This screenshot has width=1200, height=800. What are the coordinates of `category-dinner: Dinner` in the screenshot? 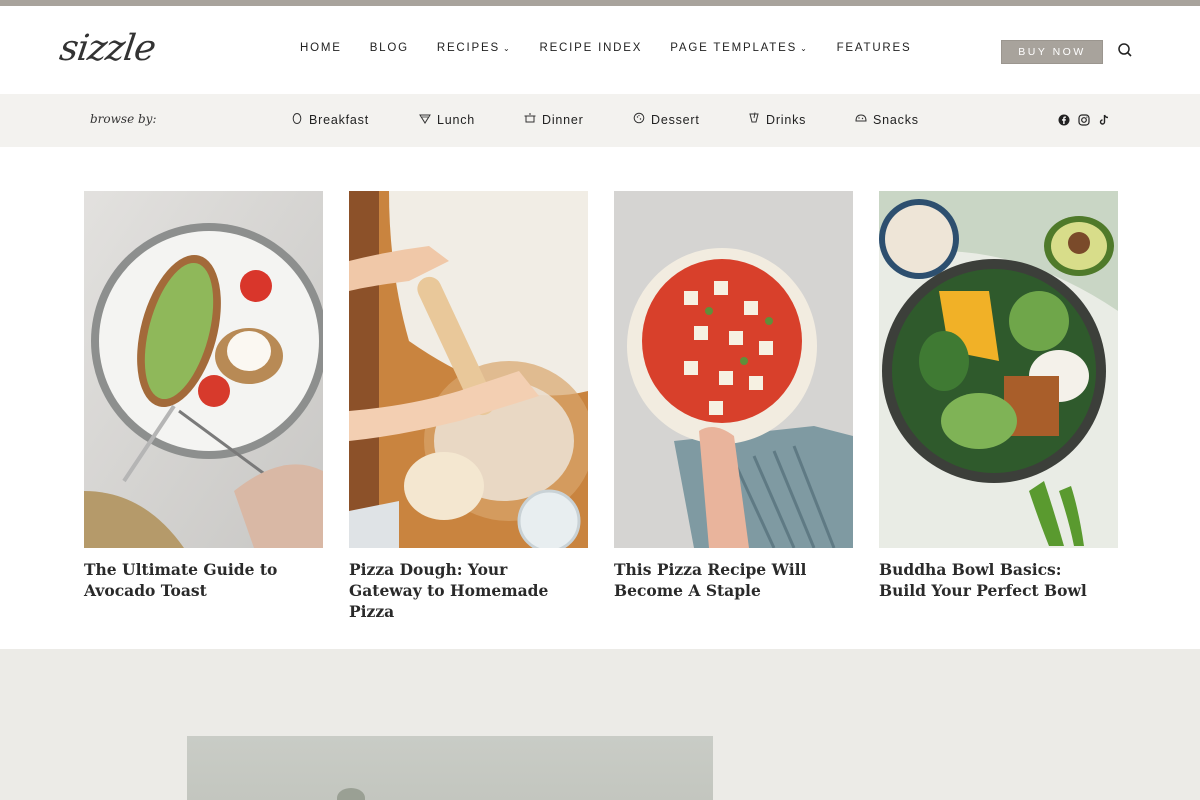 It's located at (554, 119).